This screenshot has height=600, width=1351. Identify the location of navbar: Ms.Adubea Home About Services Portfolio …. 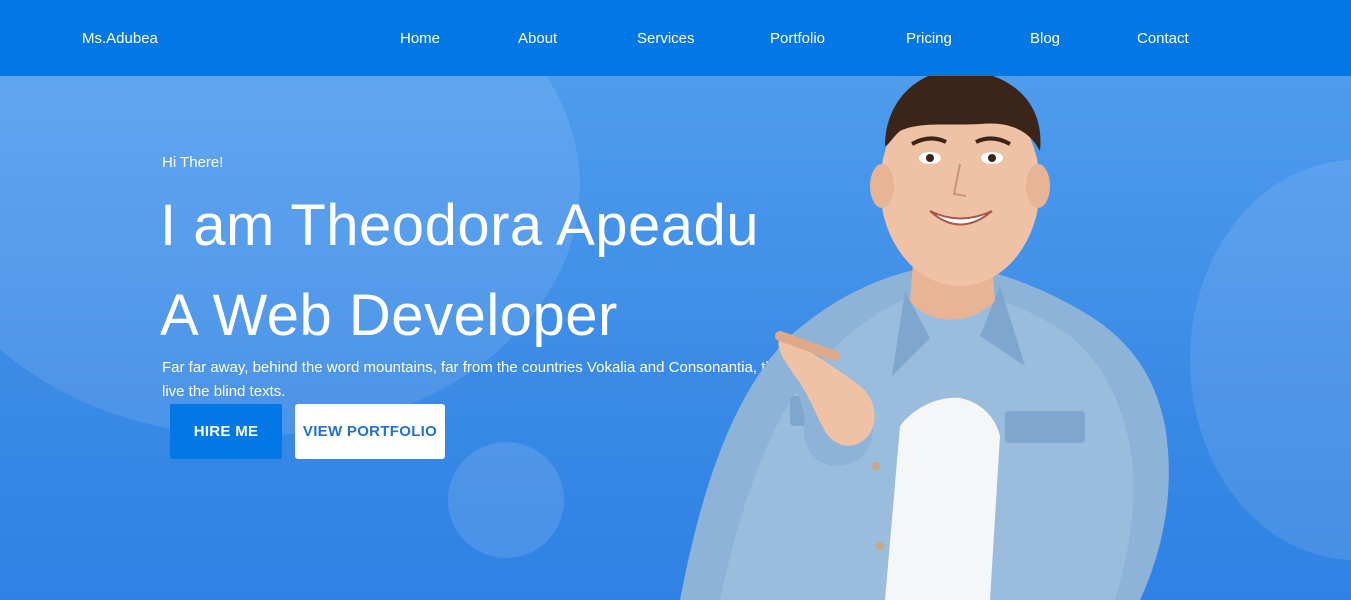
(675, 38).